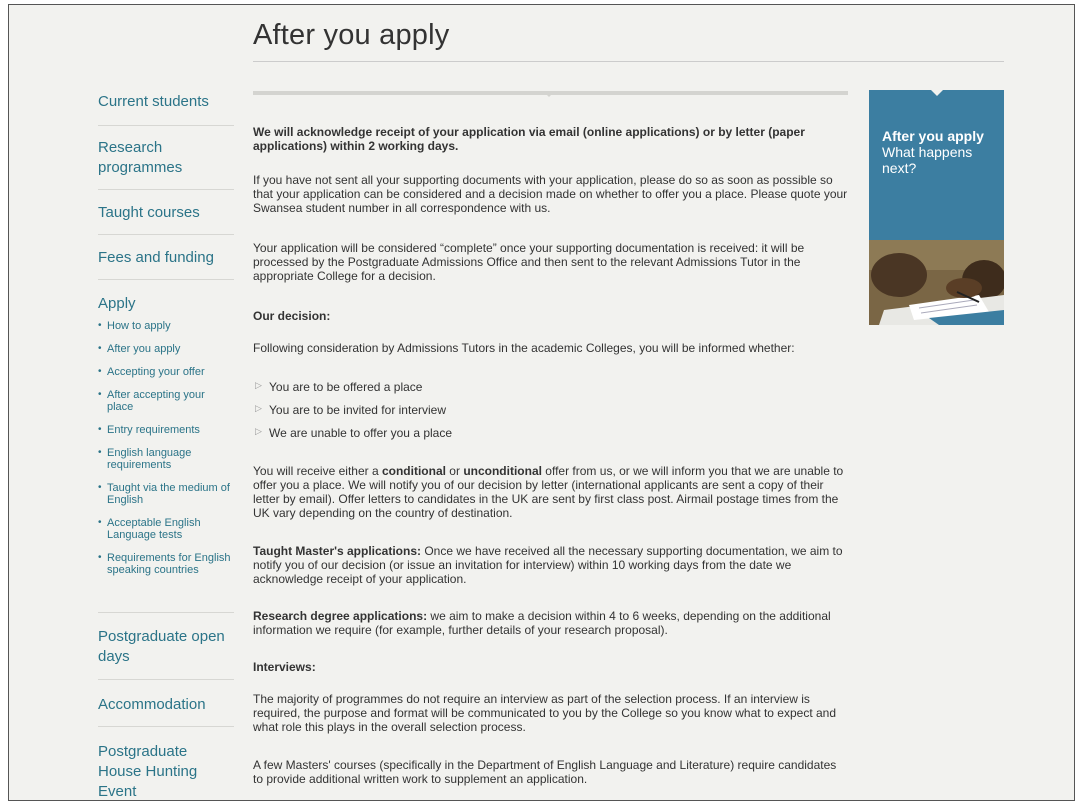 This screenshot has width=1080, height=801. I want to click on sidebar-item-accommodation: Accommodation, so click(166, 703).